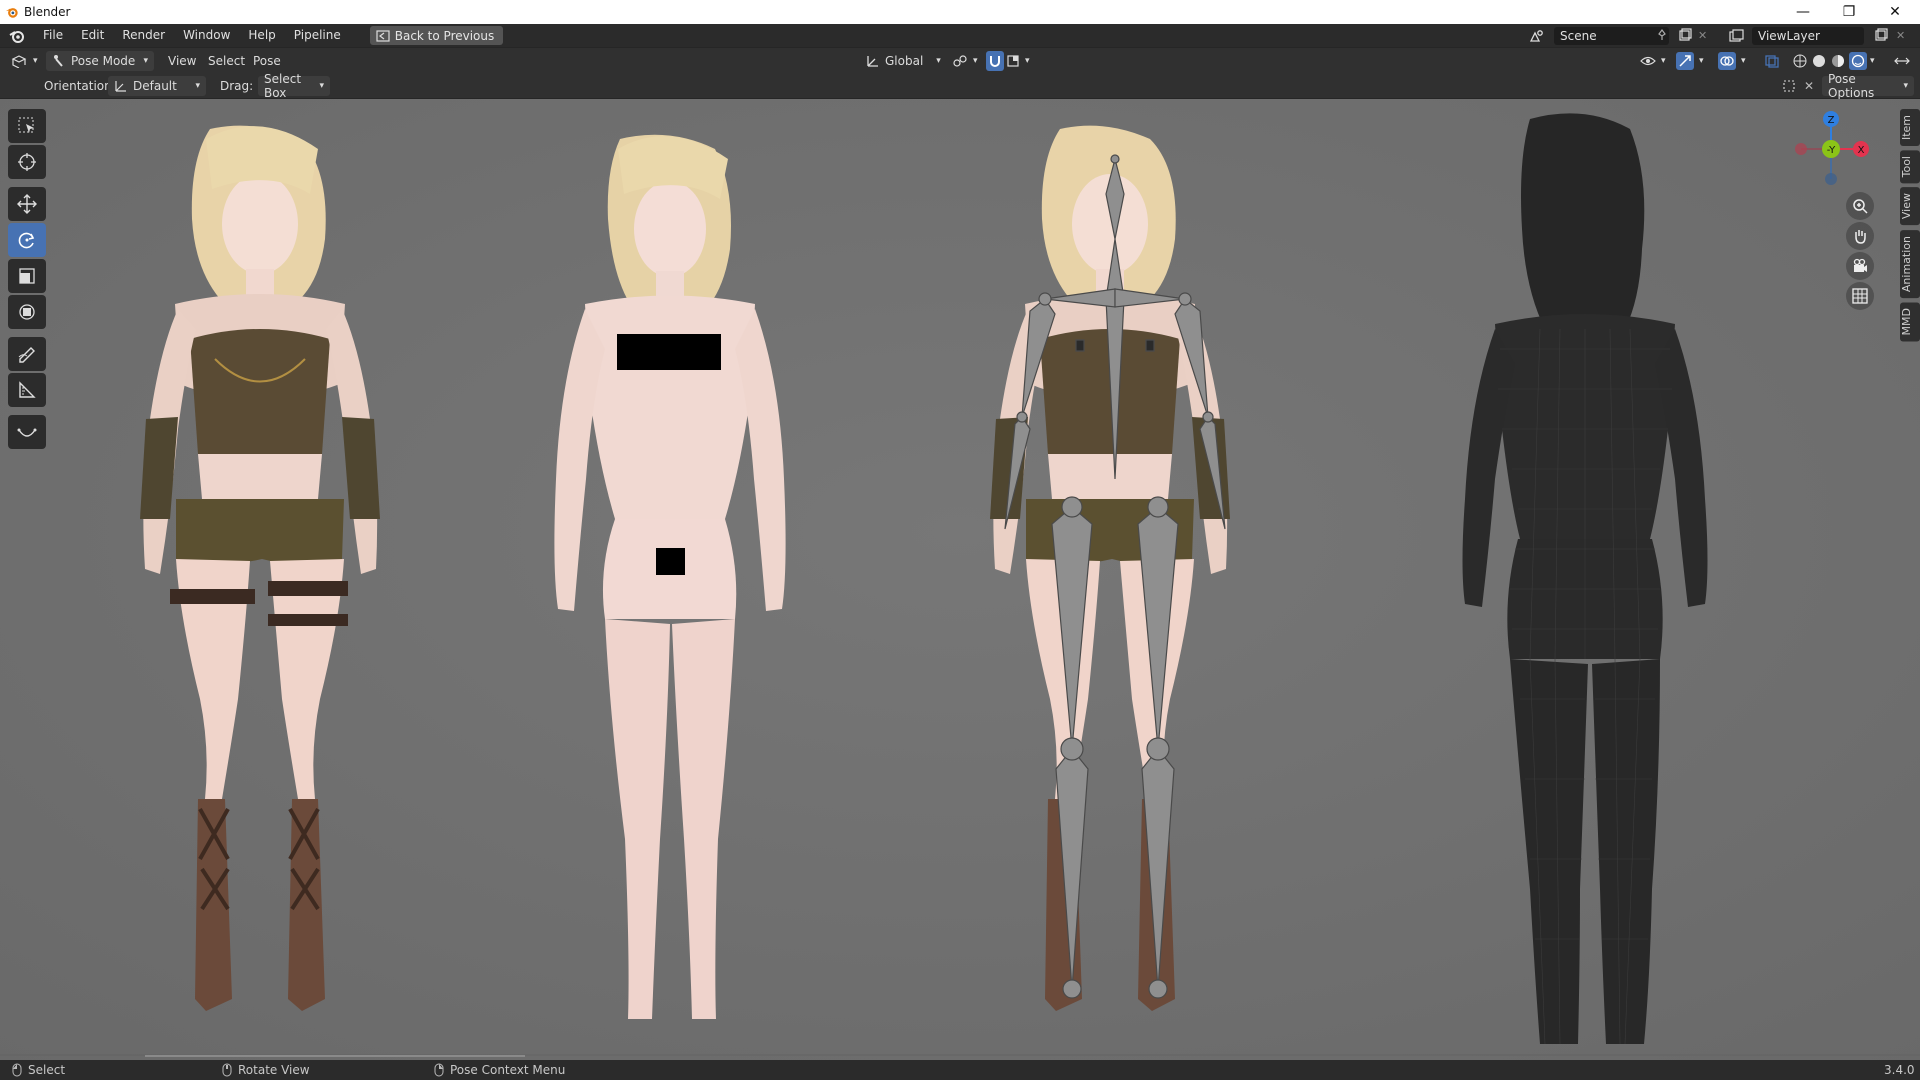 This screenshot has height=1080, width=1920. Describe the element at coordinates (1910, 263) in the screenshot. I see `sidebar-tab-animation: Animation` at that location.